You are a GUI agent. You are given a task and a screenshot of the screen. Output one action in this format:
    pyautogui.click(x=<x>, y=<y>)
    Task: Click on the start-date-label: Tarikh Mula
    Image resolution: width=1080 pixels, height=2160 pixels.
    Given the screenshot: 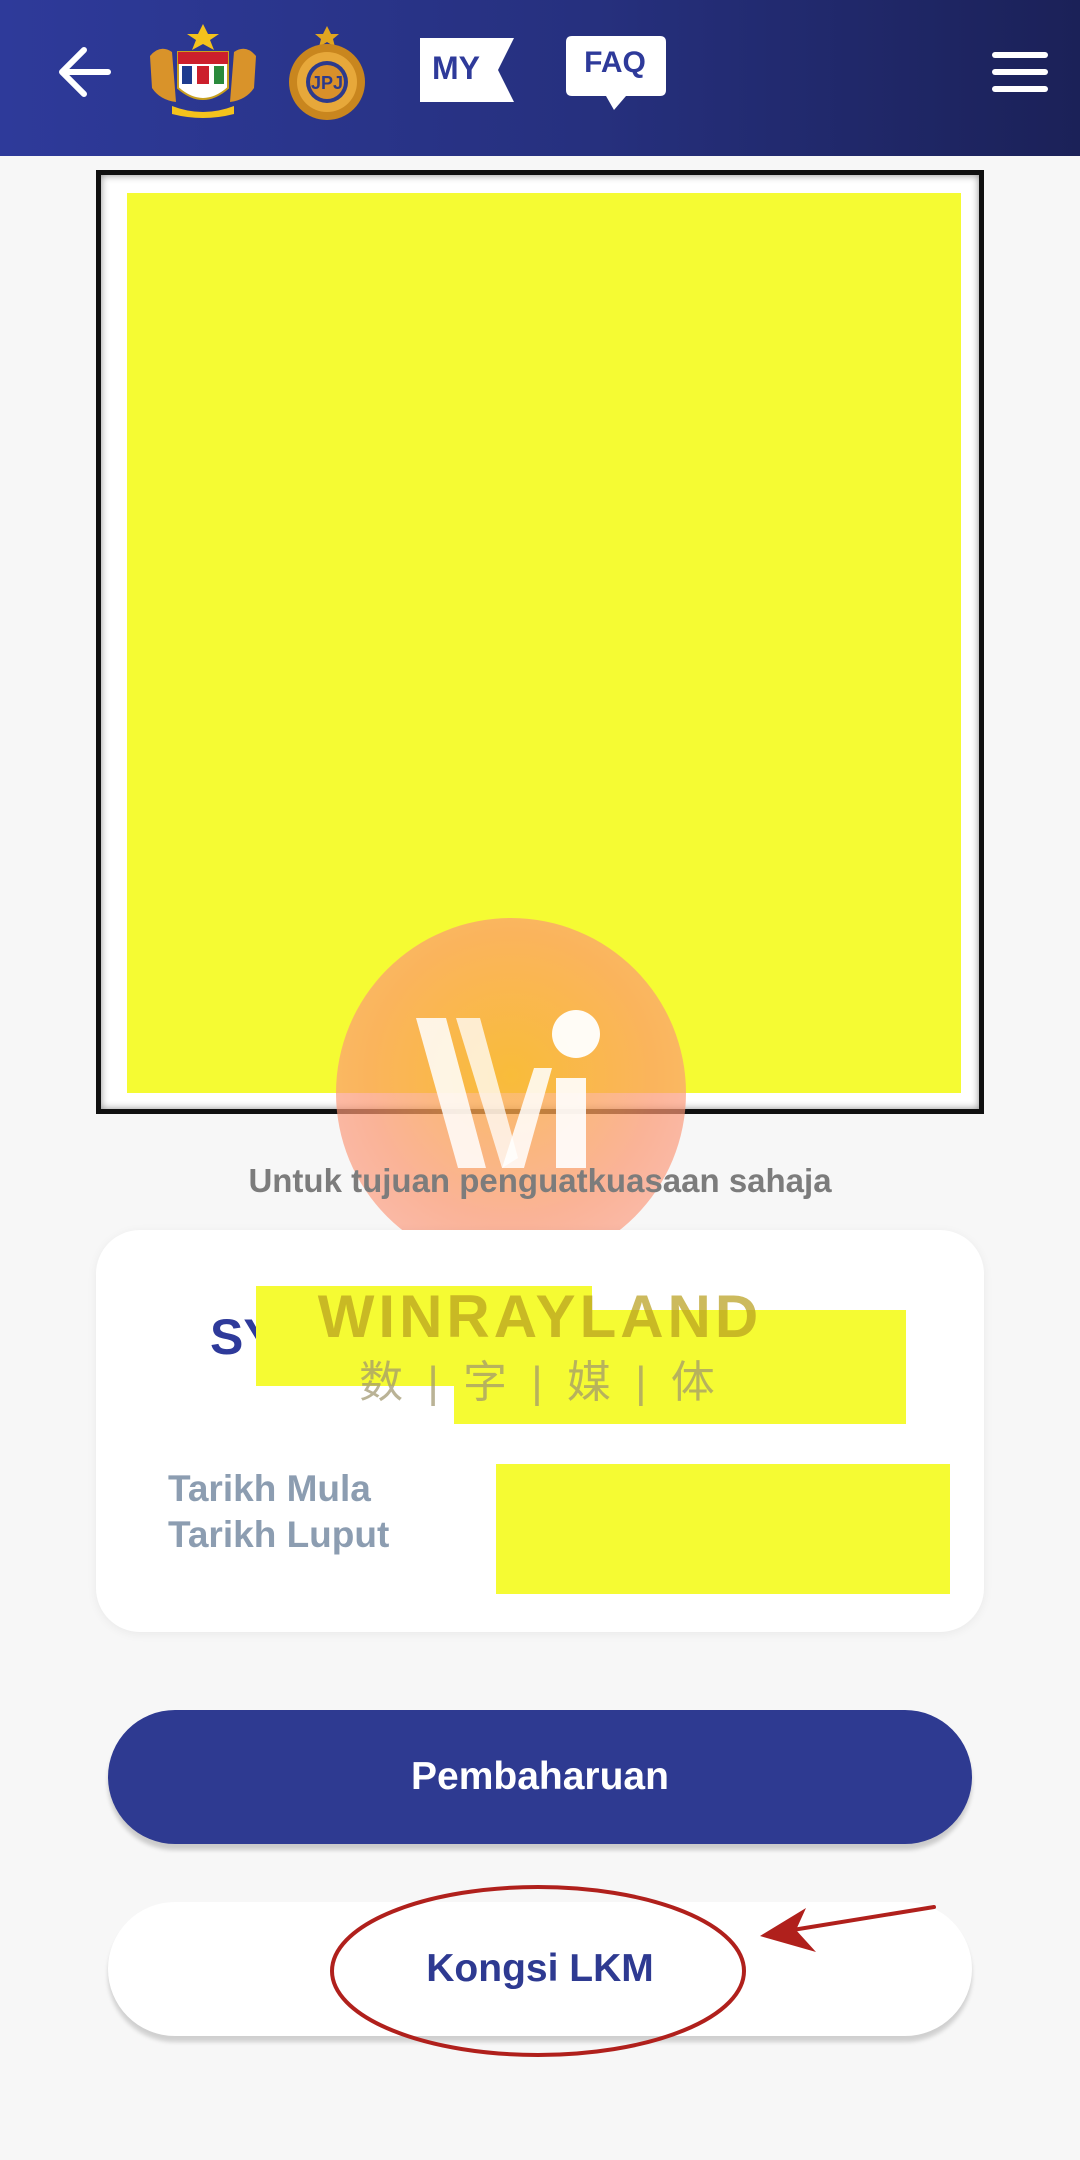 What is the action you would take?
    pyautogui.click(x=269, y=1488)
    